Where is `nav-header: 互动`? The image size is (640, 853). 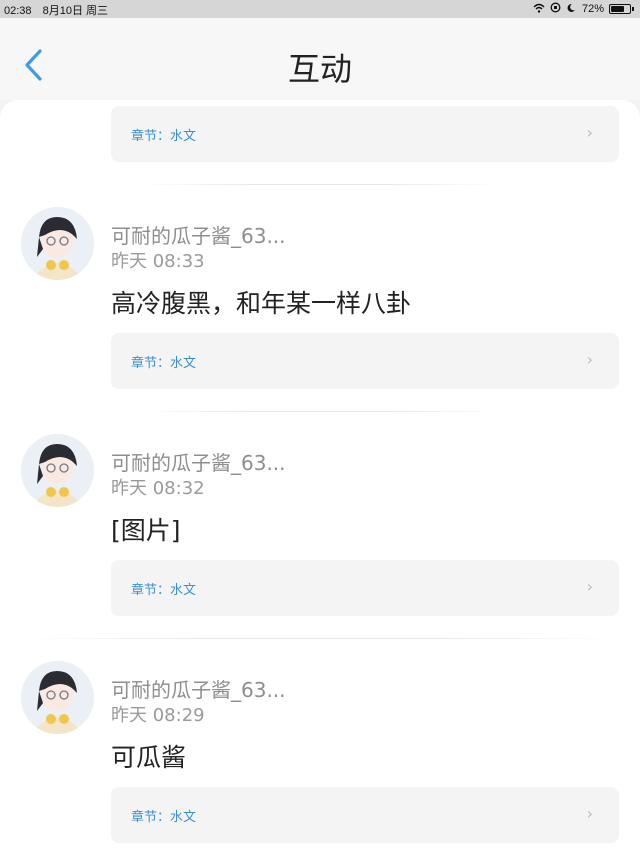 nav-header: 互动 is located at coordinates (320, 59).